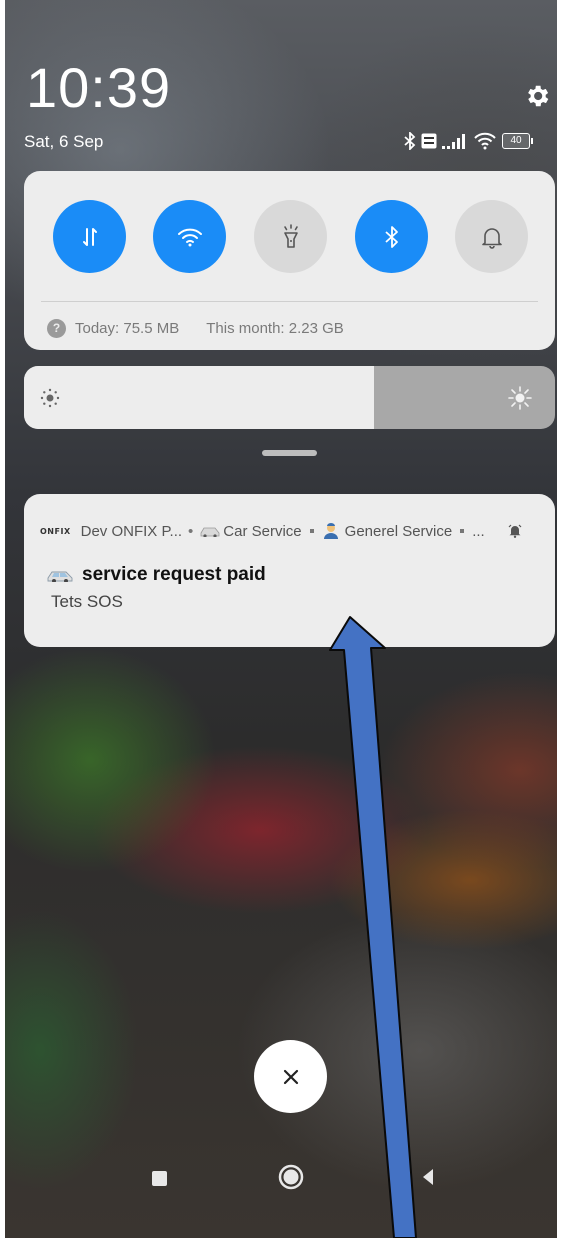  I want to click on brightness-low-icon, so click(50, 398).